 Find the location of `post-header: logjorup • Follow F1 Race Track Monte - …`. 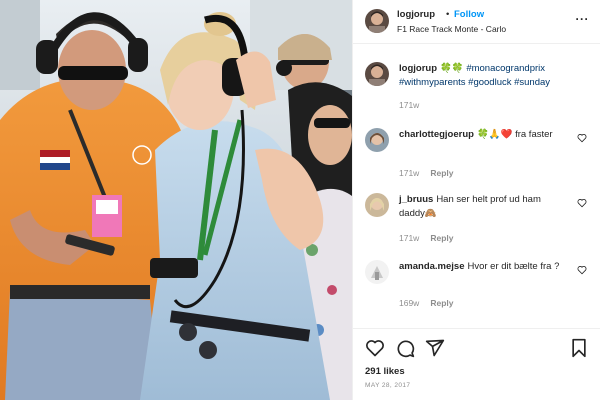

post-header: logjorup • Follow F1 Race Track Monte - … is located at coordinates (476, 22).